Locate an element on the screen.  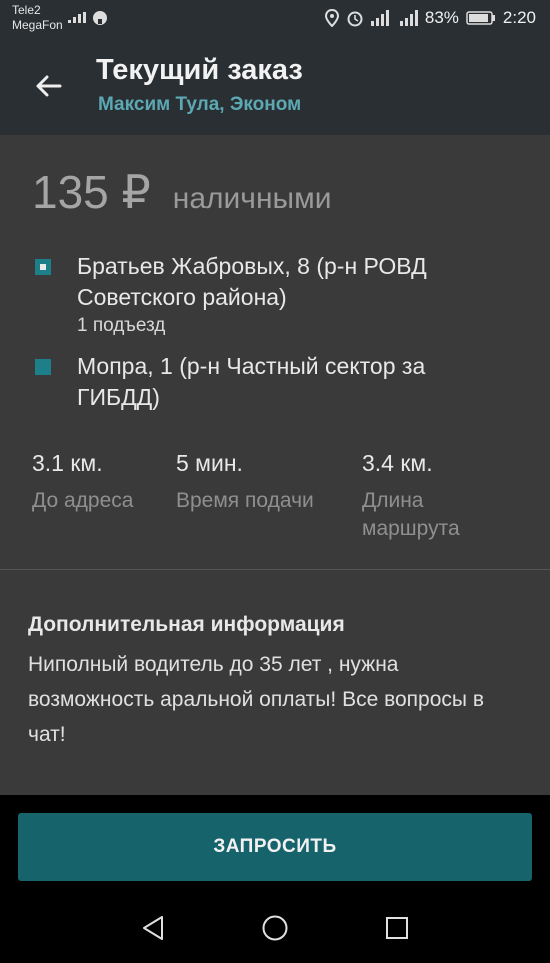
system-nav-bar is located at coordinates (275, 928).